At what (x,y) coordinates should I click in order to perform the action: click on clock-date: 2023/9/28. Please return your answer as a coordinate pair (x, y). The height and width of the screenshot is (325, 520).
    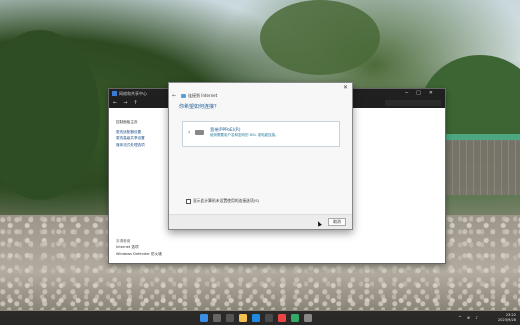
    Looking at the image, I should click on (507, 320).